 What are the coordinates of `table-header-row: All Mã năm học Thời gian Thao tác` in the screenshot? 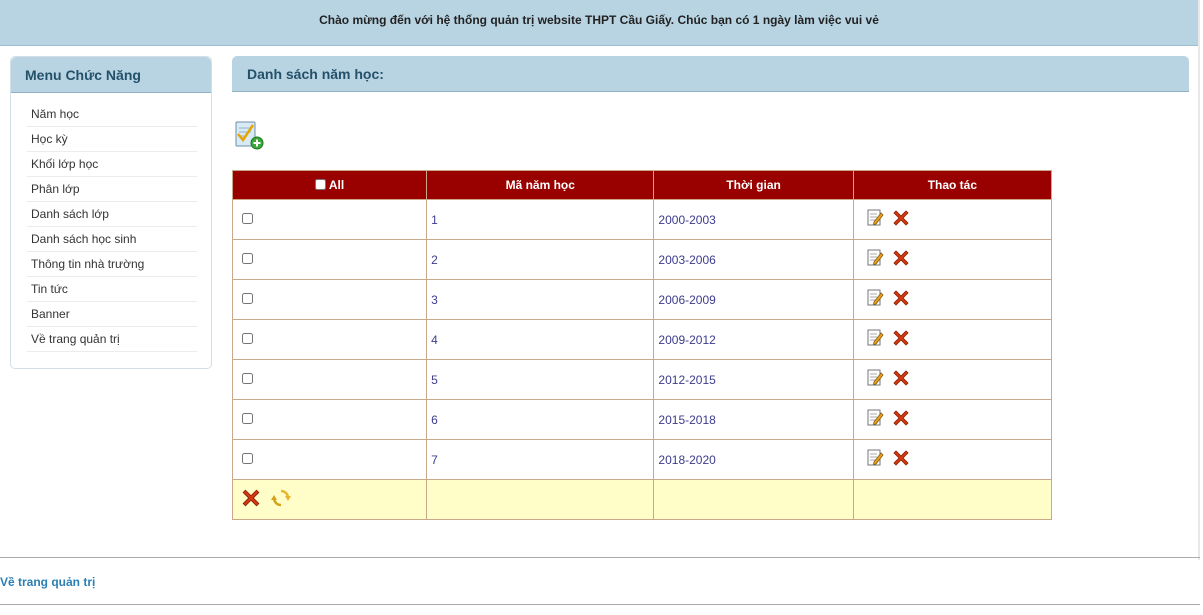 It's located at (642, 185).